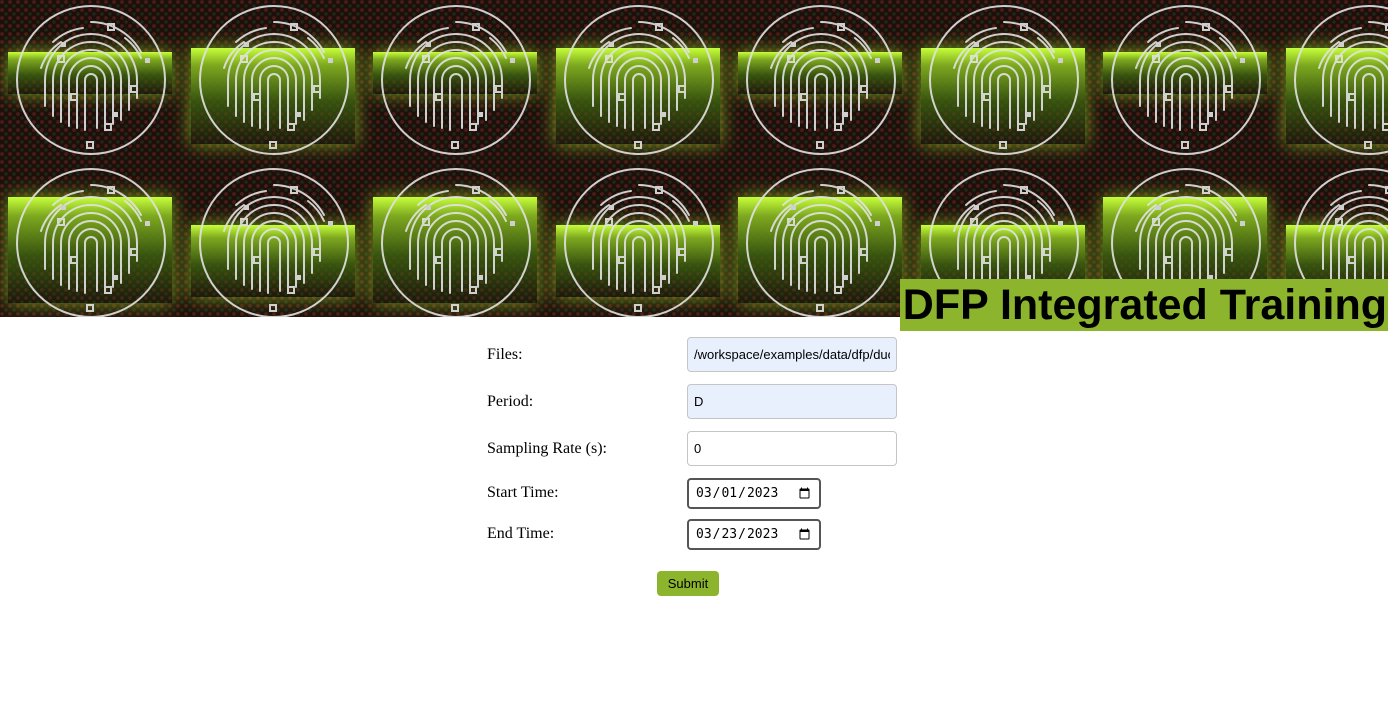 This screenshot has height=726, width=1388. Describe the element at coordinates (510, 401) in the screenshot. I see `period-label: Period:` at that location.